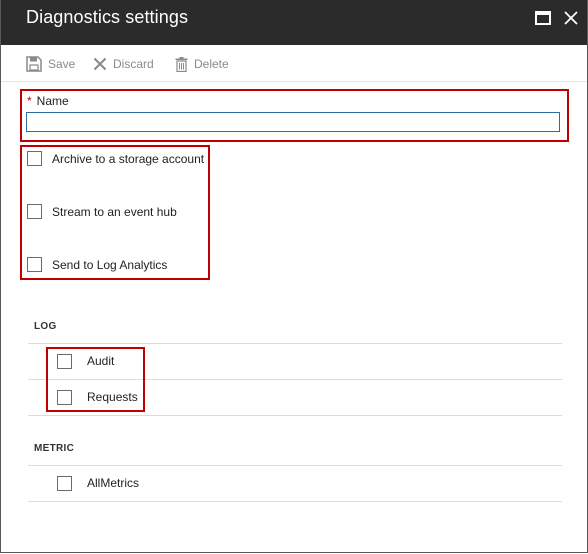 This screenshot has height=554, width=588. What do you see at coordinates (128, 158) in the screenshot?
I see `archive-label: Archive to a storage account` at bounding box center [128, 158].